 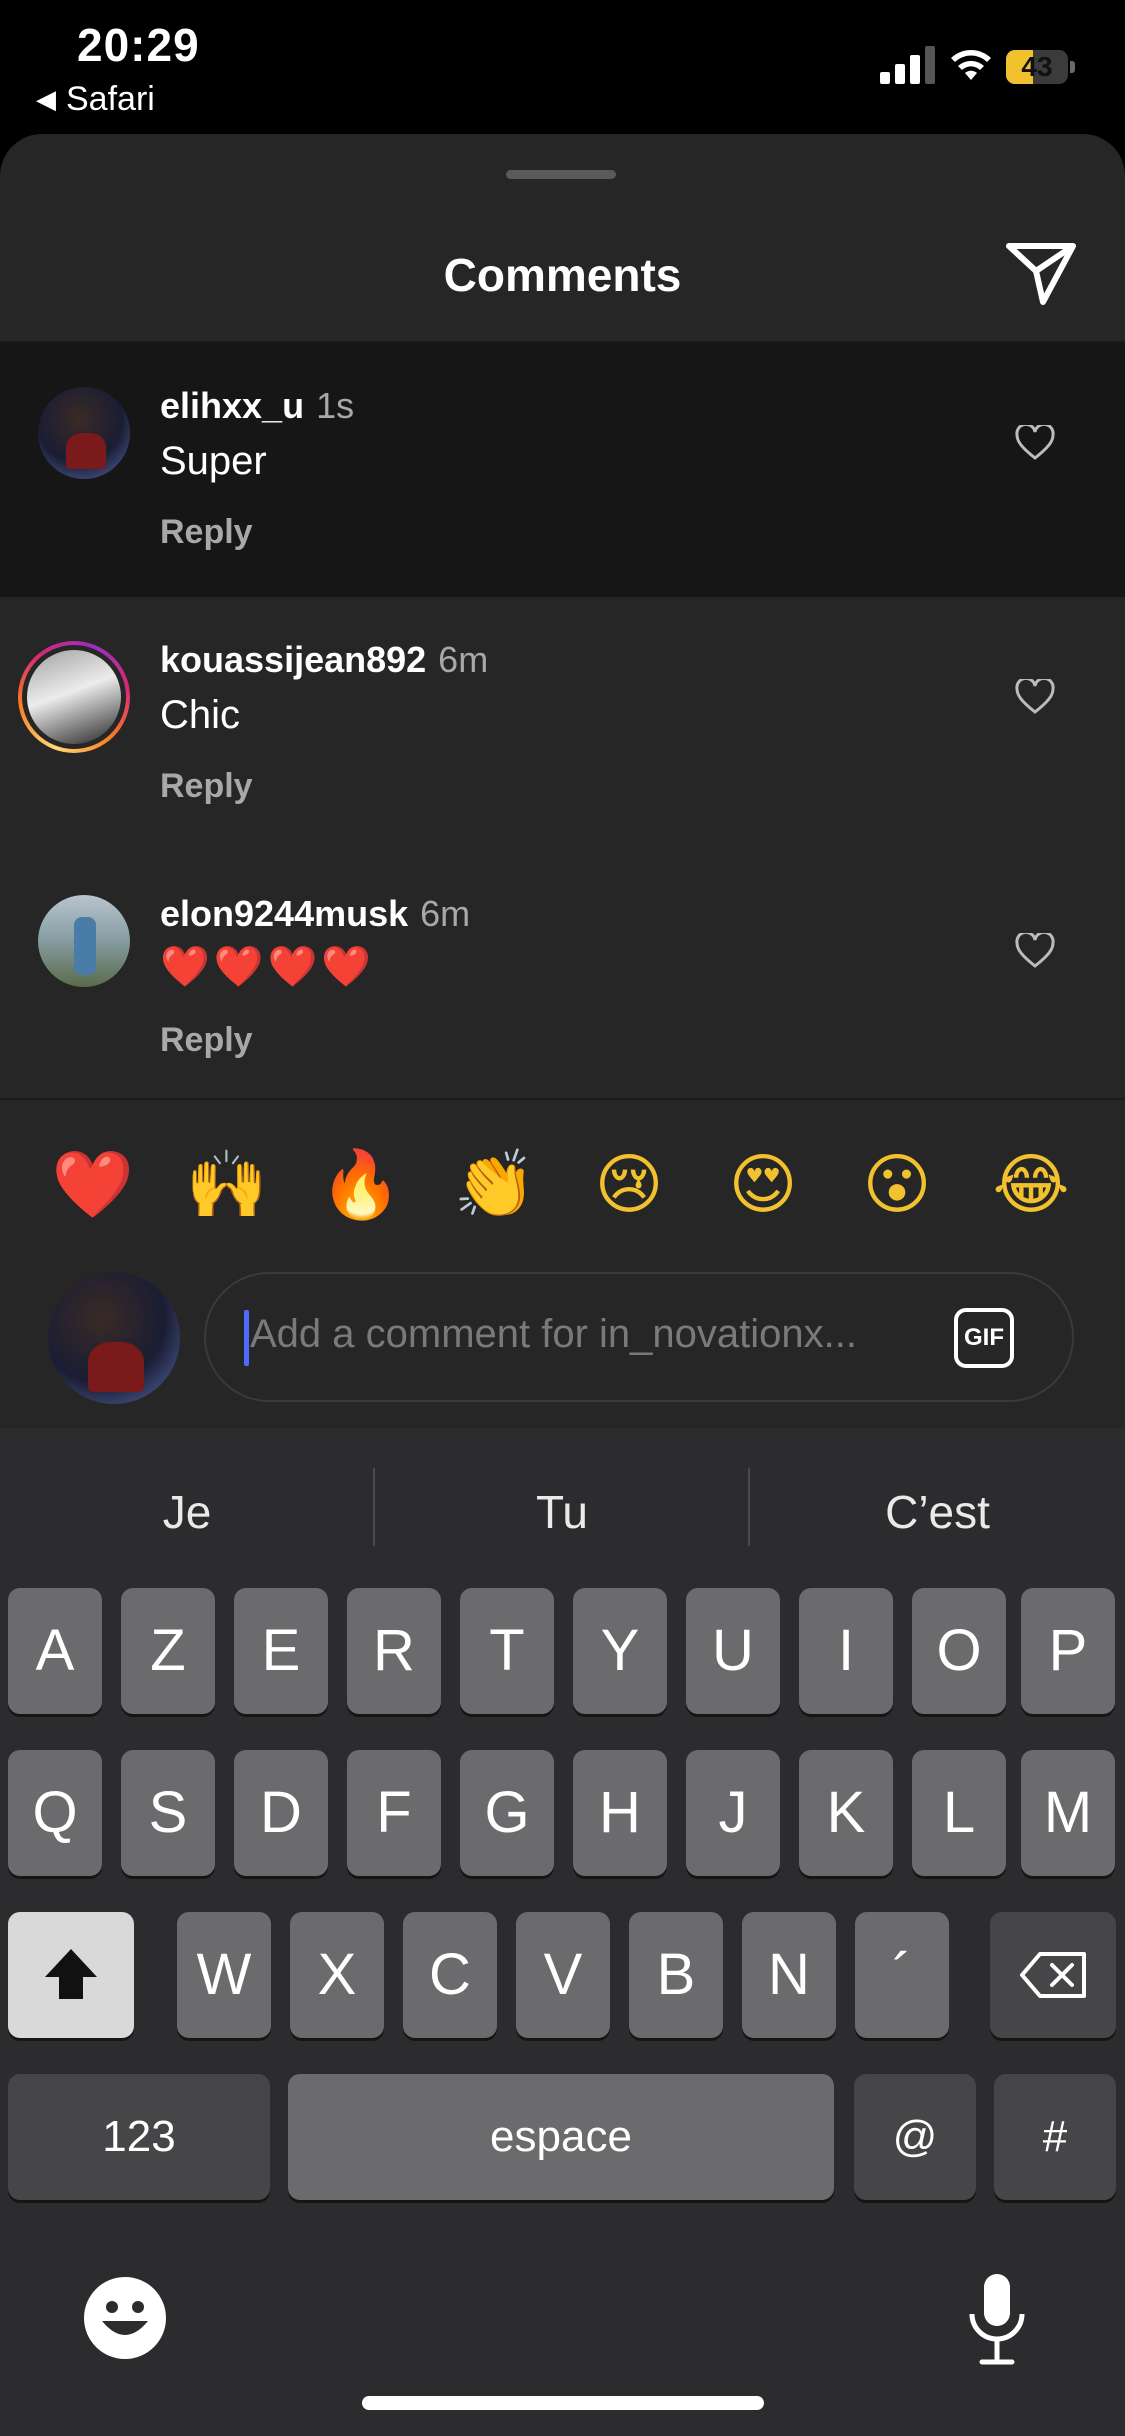 I want to click on key-x: X, so click(x=337, y=1975).